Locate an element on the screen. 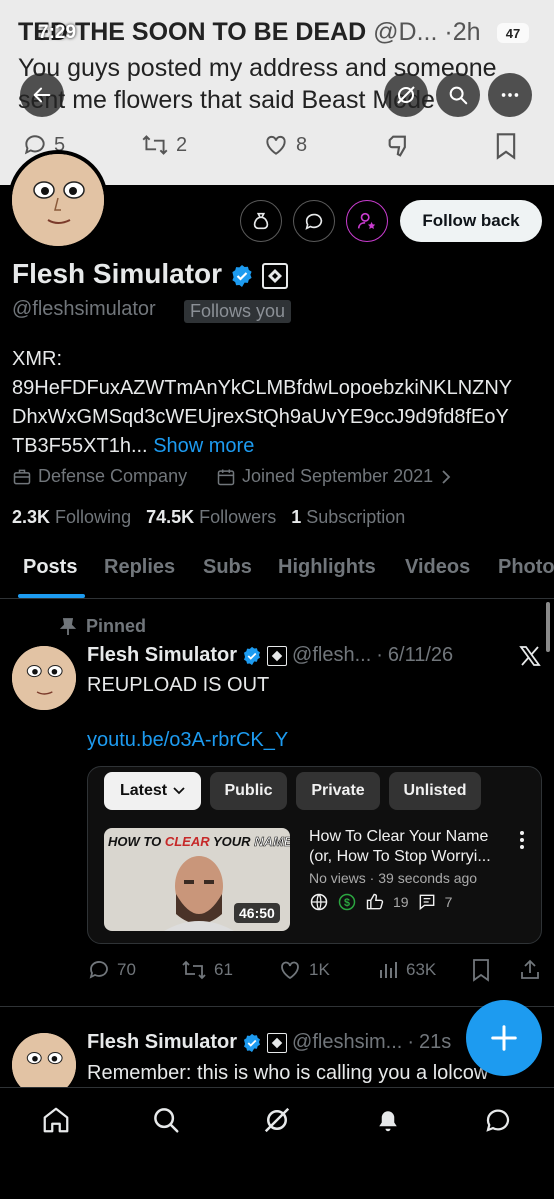 This screenshot has width=554, height=1199. tab-videos: Videos is located at coordinates (437, 567).